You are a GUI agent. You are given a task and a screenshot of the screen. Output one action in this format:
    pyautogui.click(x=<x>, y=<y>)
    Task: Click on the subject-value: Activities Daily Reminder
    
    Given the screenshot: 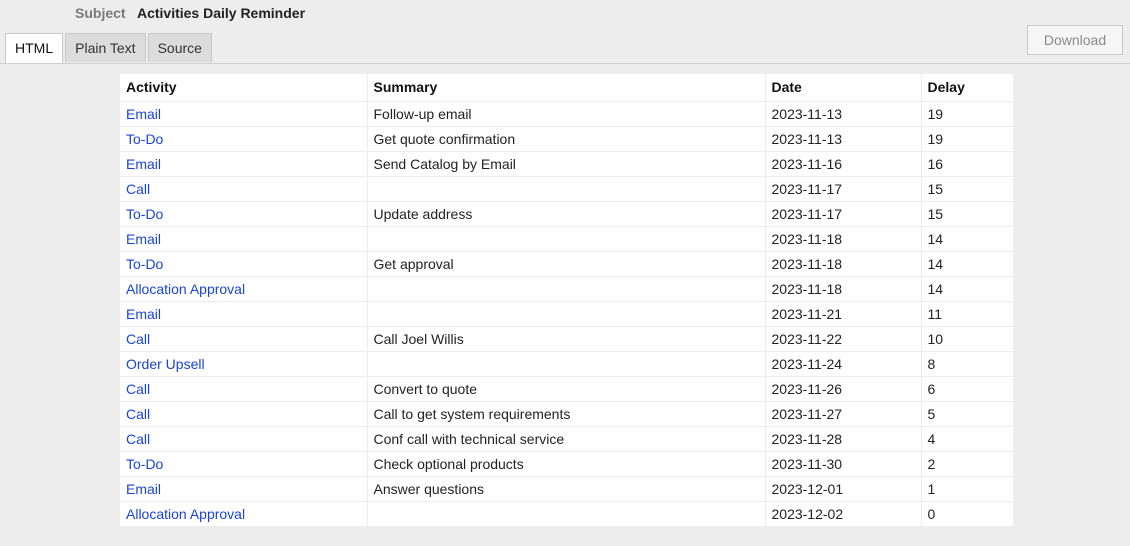 What is the action you would take?
    pyautogui.click(x=221, y=13)
    